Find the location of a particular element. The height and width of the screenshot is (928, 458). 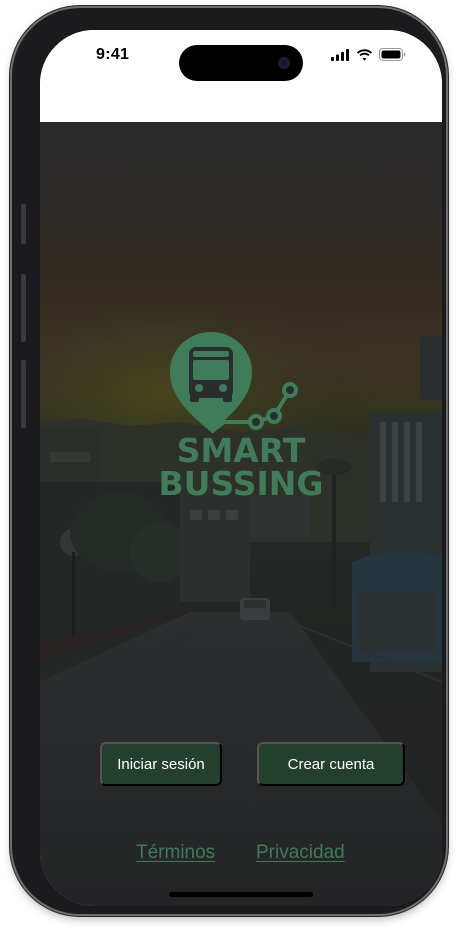

dynamic-island is located at coordinates (241, 63).